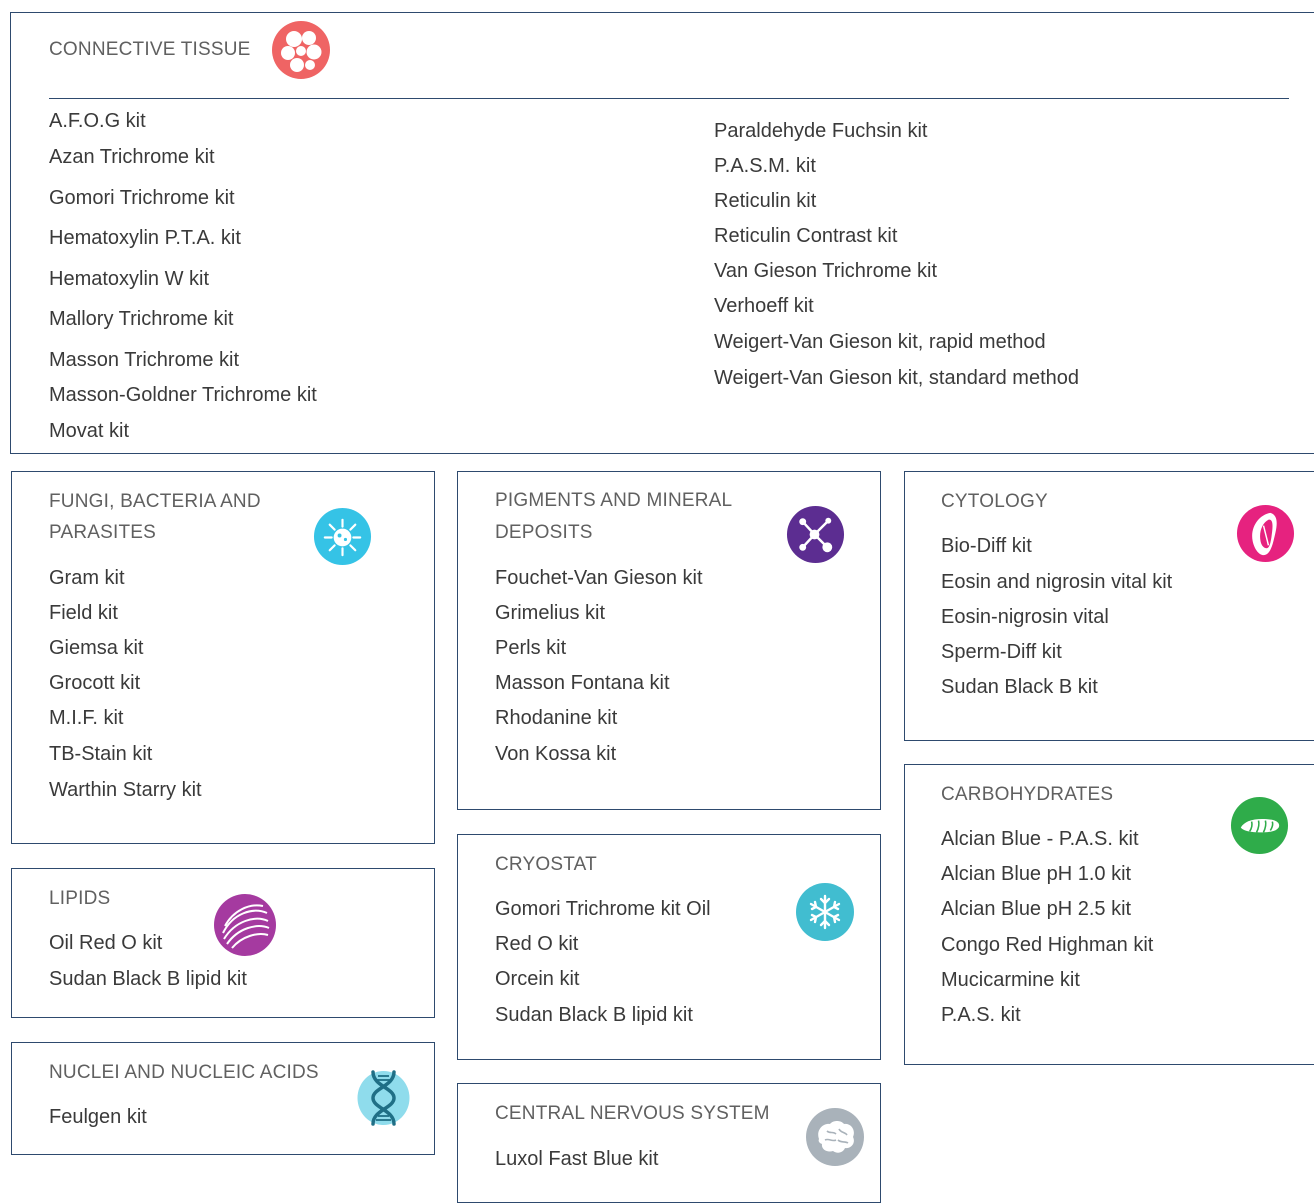 This screenshot has width=1314, height=1203. What do you see at coordinates (1025, 617) in the screenshot?
I see `list-item: Eosin-nigrosin vital` at bounding box center [1025, 617].